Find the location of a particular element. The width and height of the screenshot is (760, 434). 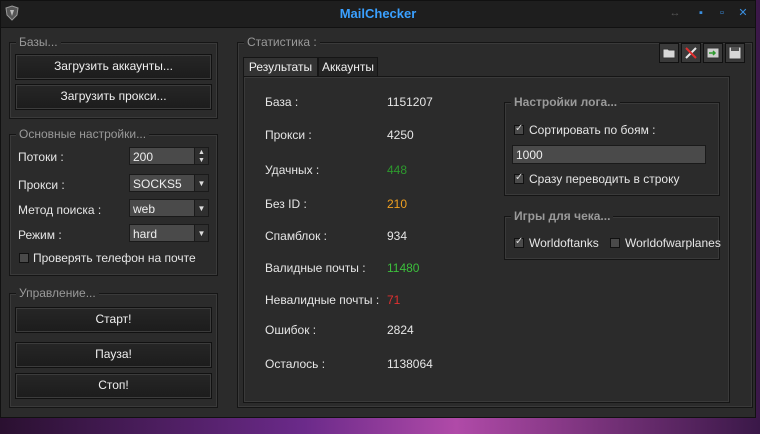

window-title: MailChecker is located at coordinates (378, 13).